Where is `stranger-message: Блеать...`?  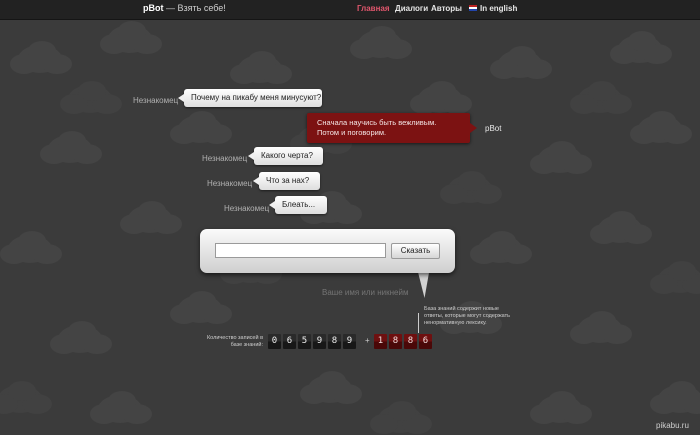
stranger-message: Блеать... is located at coordinates (298, 205).